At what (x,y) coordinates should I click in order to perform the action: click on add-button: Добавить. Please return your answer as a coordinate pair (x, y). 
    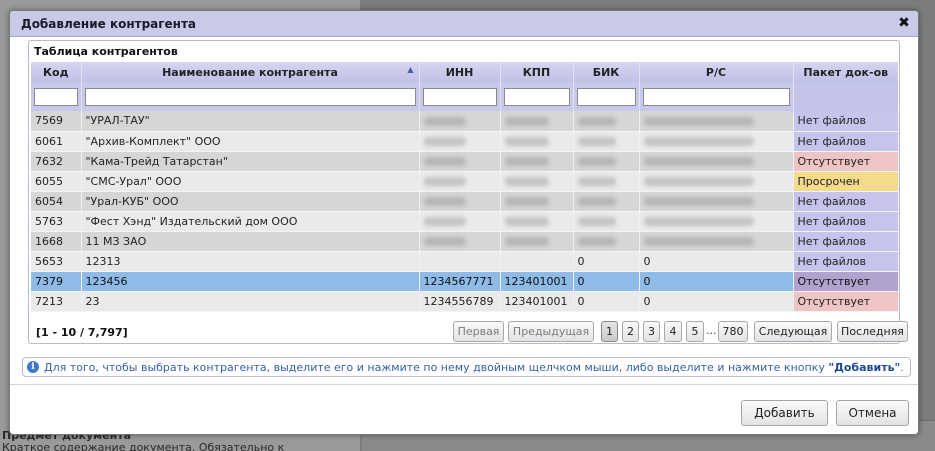
    Looking at the image, I should click on (784, 413).